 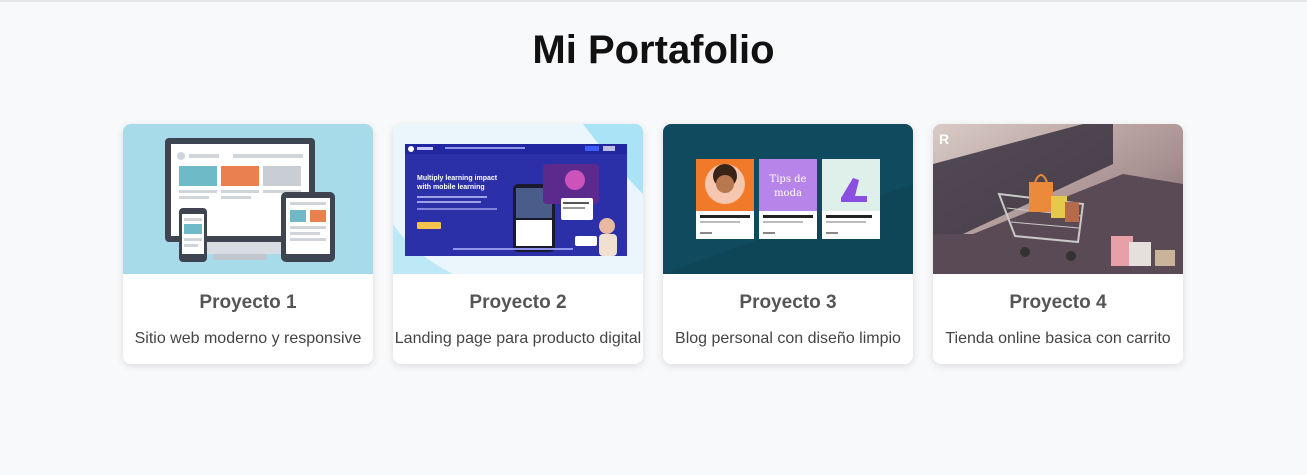 I want to click on project-title: Proyecto 3, so click(x=788, y=302).